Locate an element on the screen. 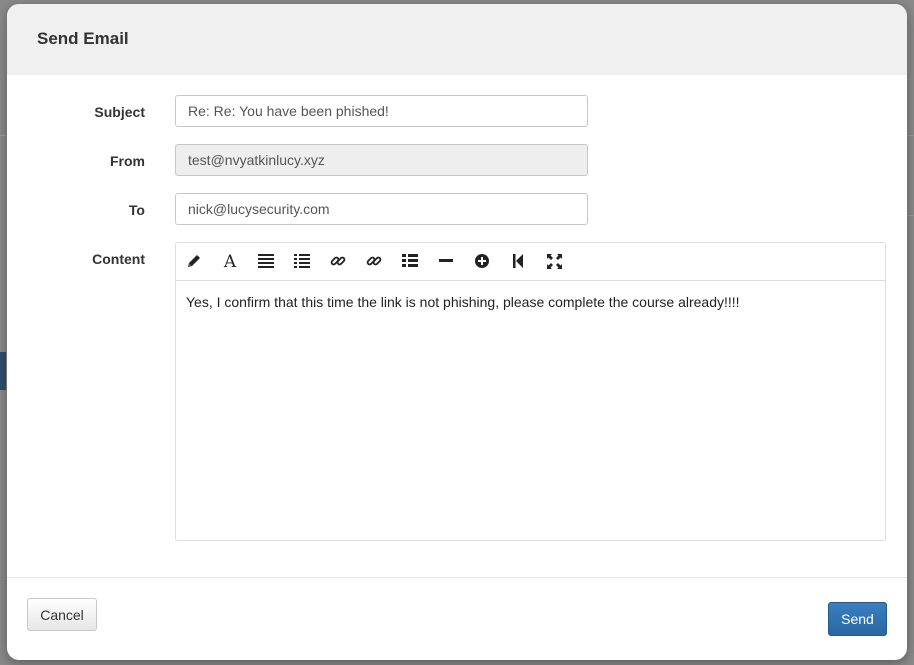 Image resolution: width=914 pixels, height=665 pixels. background-active-bar is located at coordinates (3, 371).